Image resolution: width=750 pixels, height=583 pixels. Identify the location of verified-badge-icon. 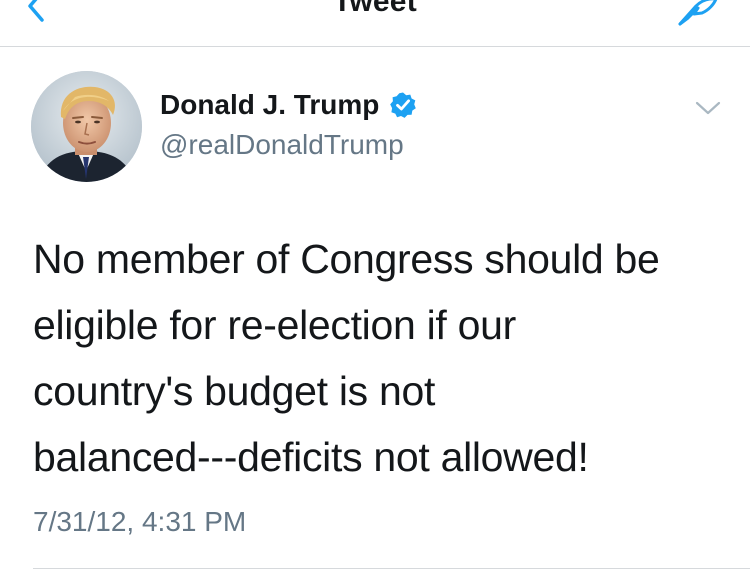
(403, 105).